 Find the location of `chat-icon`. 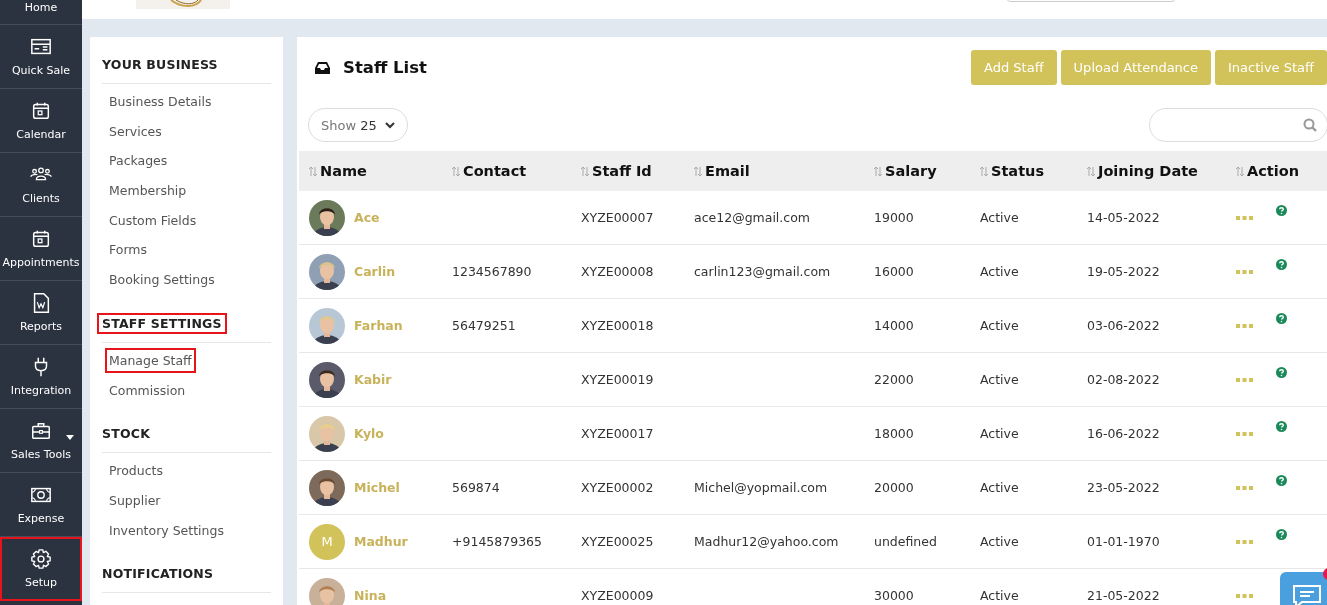

chat-icon is located at coordinates (1307, 594).